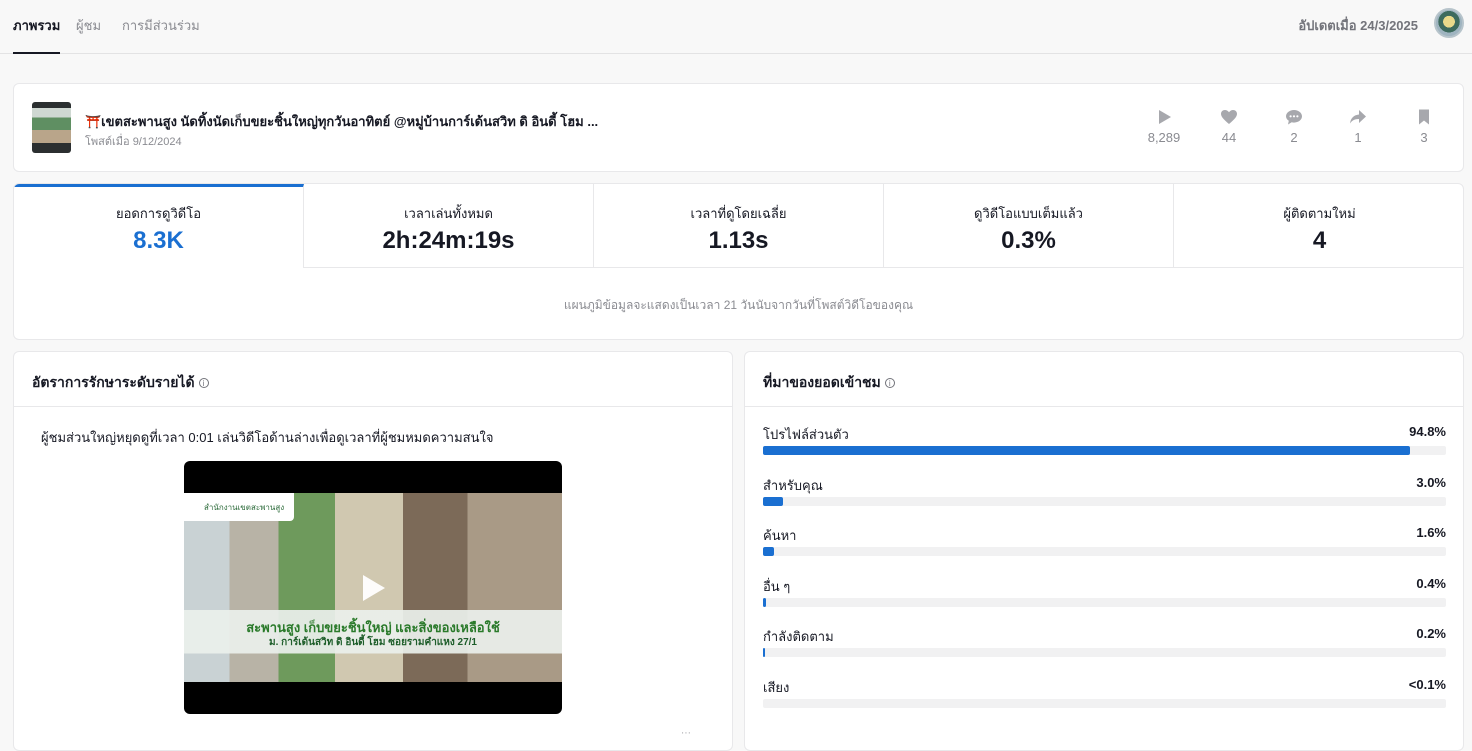 Image resolution: width=1472 pixels, height=751 pixels. I want to click on traffic-source-label: เสียง, so click(776, 687).